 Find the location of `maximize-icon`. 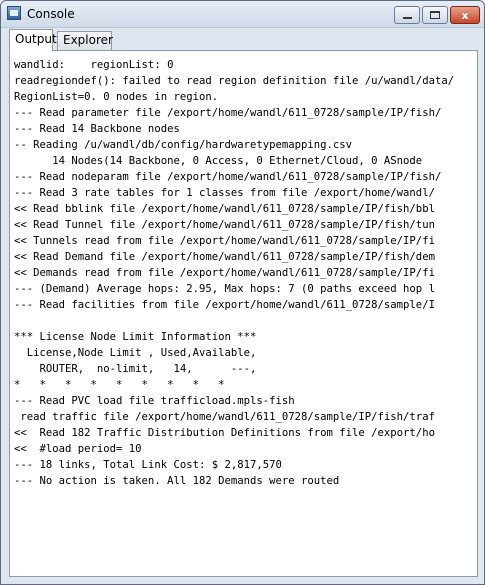

maximize-icon is located at coordinates (435, 15).